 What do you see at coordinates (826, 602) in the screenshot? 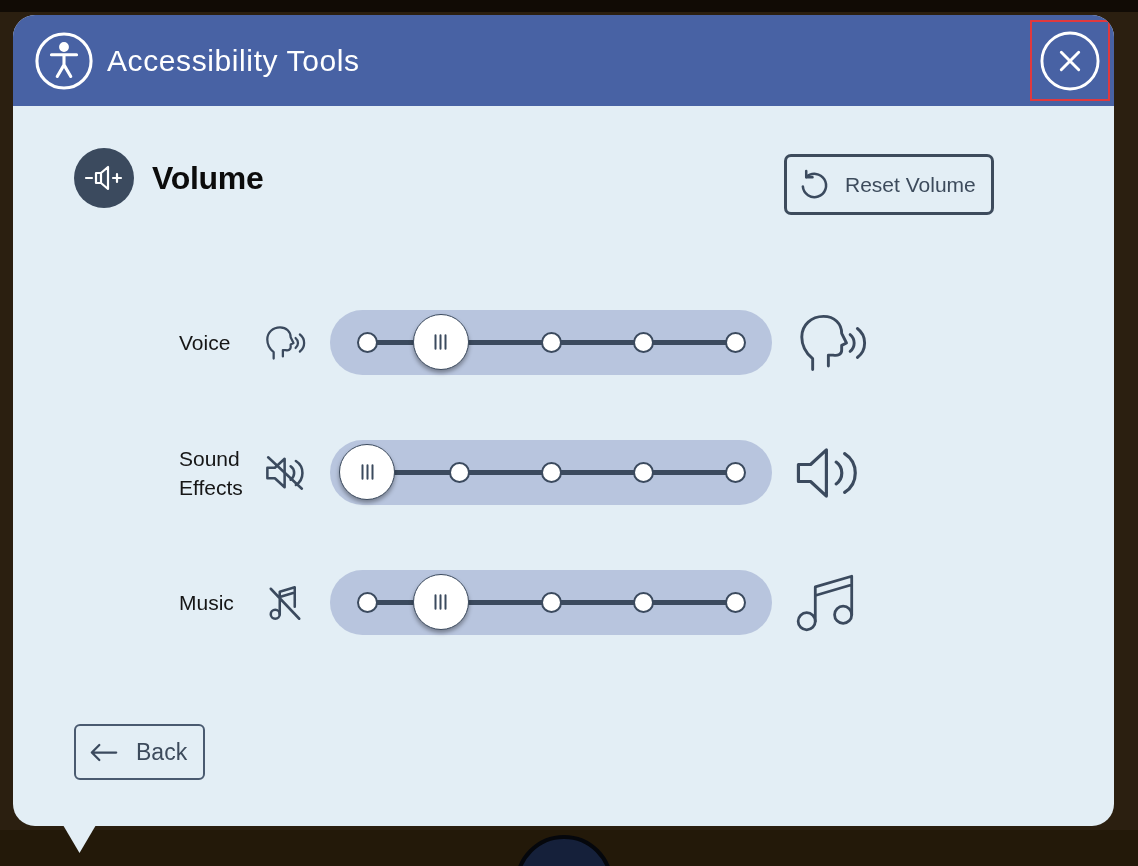
I see `music-notes-icon` at bounding box center [826, 602].